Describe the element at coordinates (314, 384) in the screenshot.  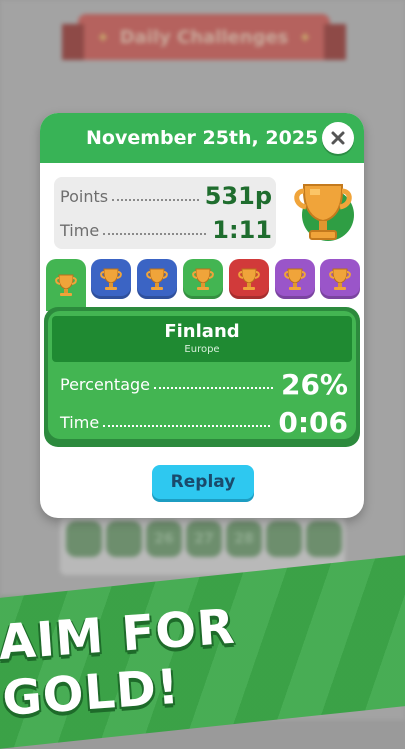
I see `percentage-value: 26%` at that location.